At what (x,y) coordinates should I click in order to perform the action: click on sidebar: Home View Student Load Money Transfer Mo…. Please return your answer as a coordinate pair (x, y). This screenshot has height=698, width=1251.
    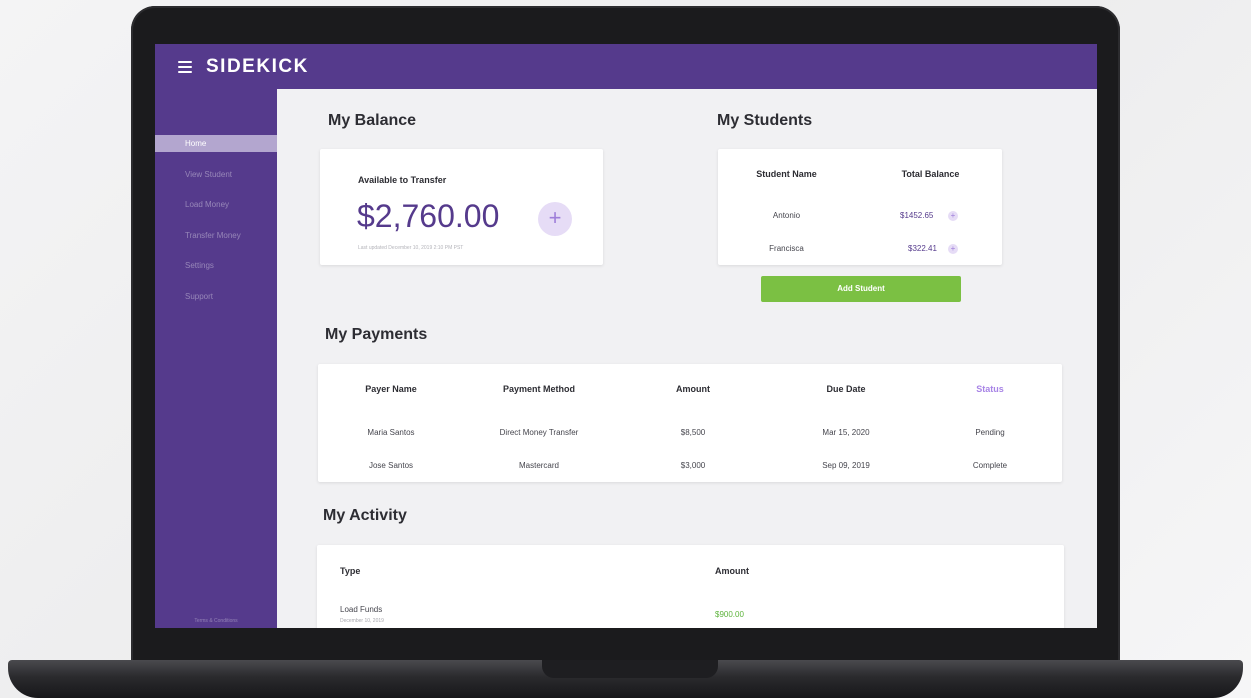
    Looking at the image, I should click on (216, 358).